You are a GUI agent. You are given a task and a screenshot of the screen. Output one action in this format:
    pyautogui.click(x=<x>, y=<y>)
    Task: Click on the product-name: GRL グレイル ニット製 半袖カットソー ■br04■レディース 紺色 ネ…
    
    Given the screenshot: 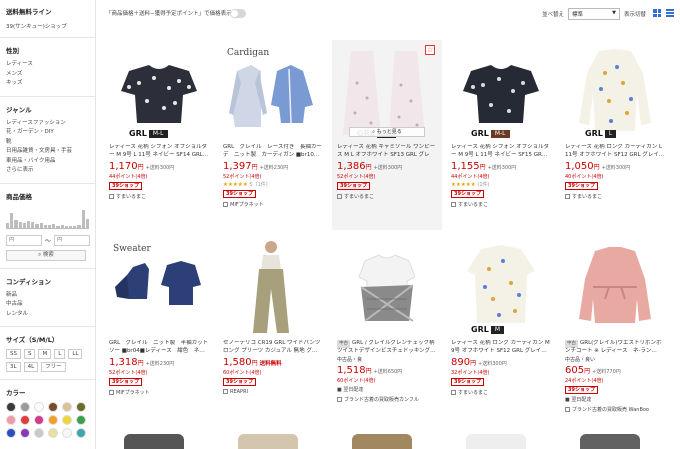 What is the action you would take?
    pyautogui.click(x=159, y=347)
    